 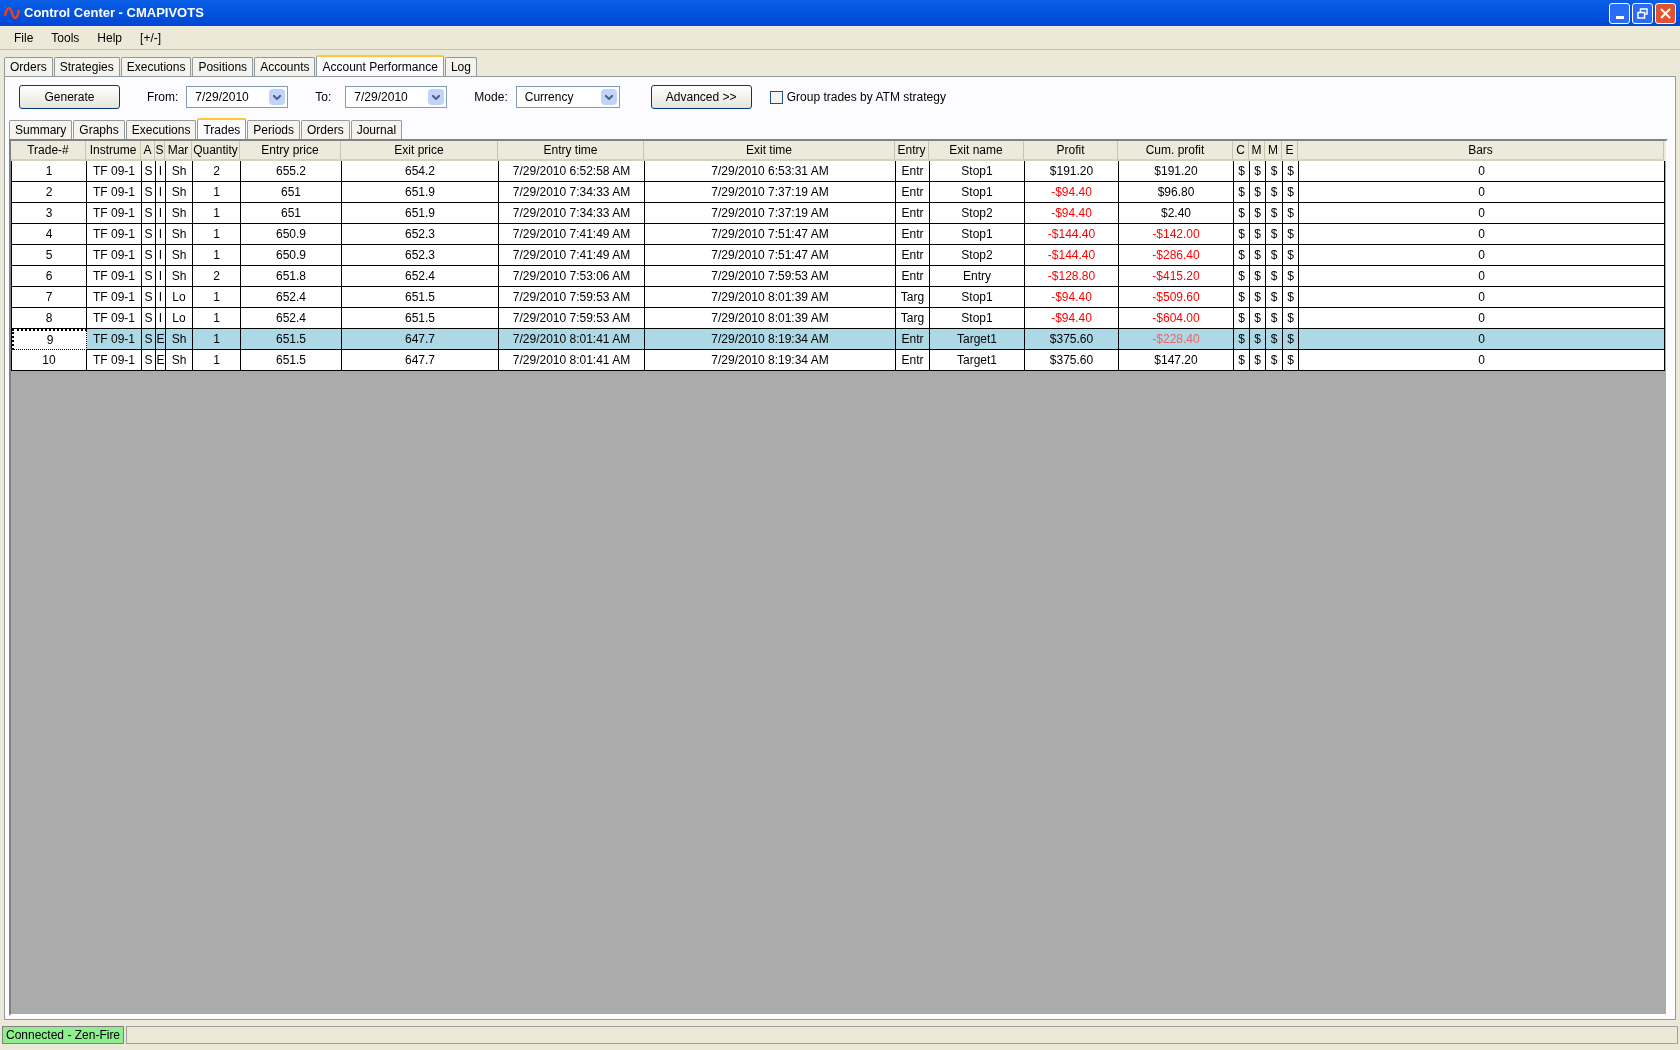 I want to click on generate-button: Generate, so click(x=69, y=97).